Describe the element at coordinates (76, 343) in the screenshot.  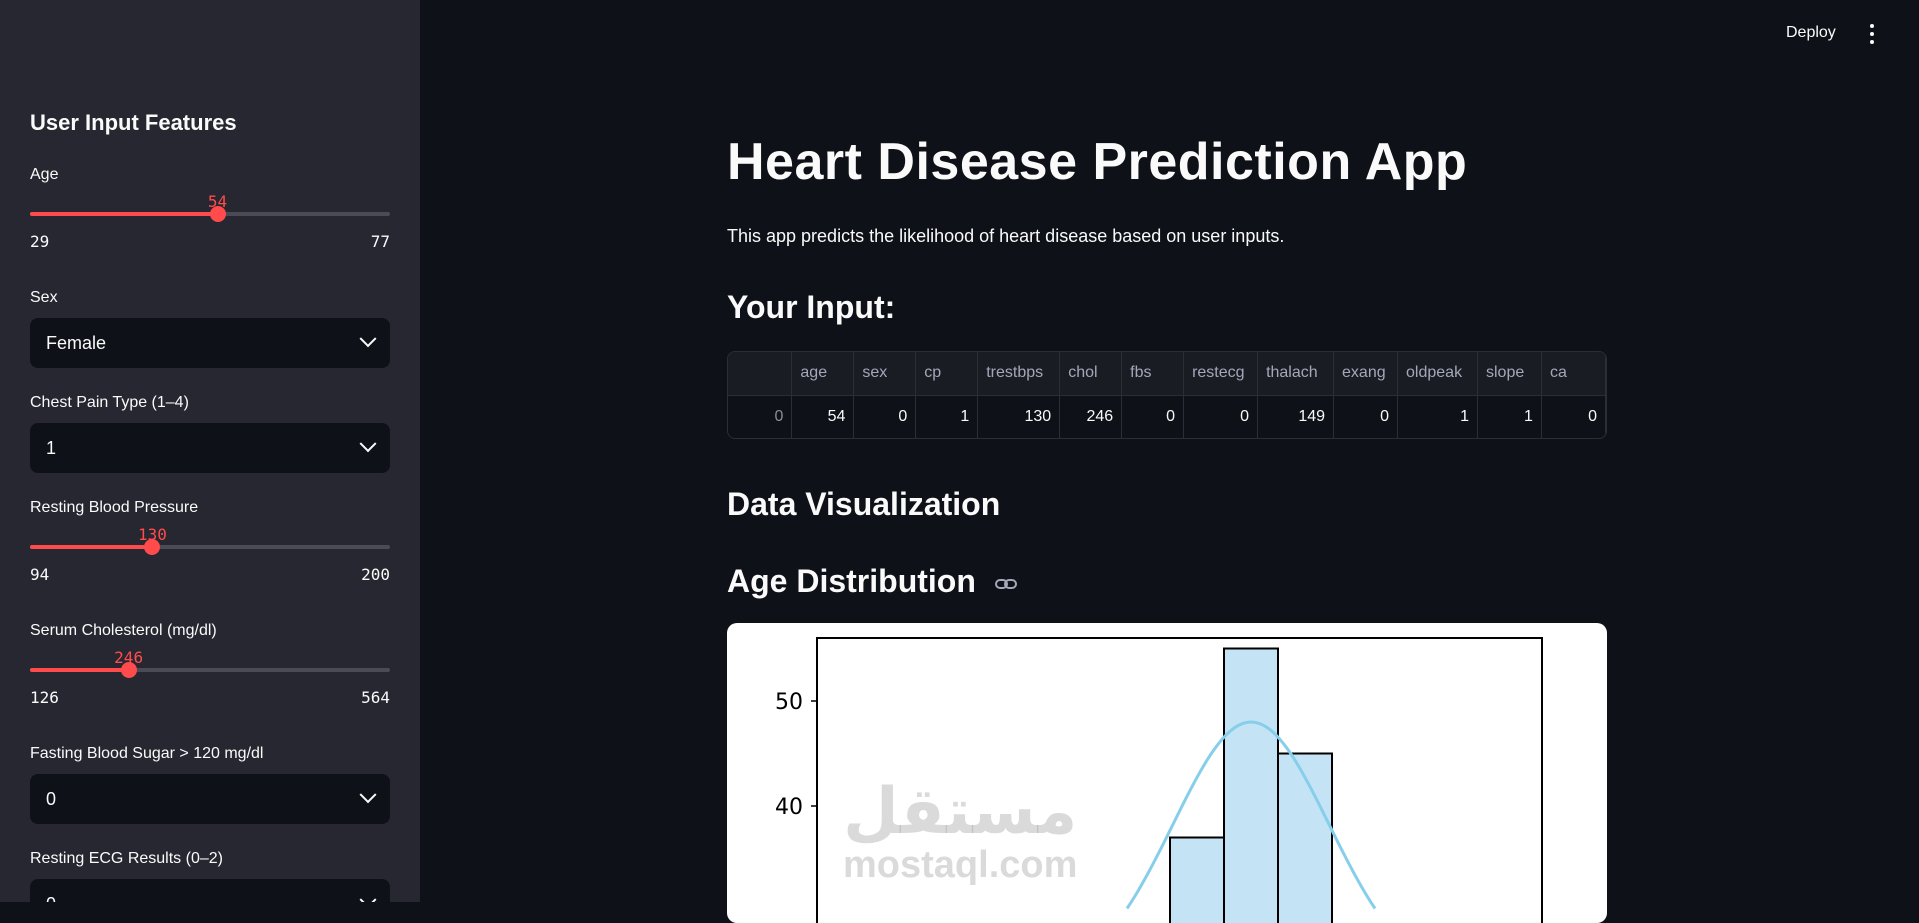
I see `sex-select-value: Female` at that location.